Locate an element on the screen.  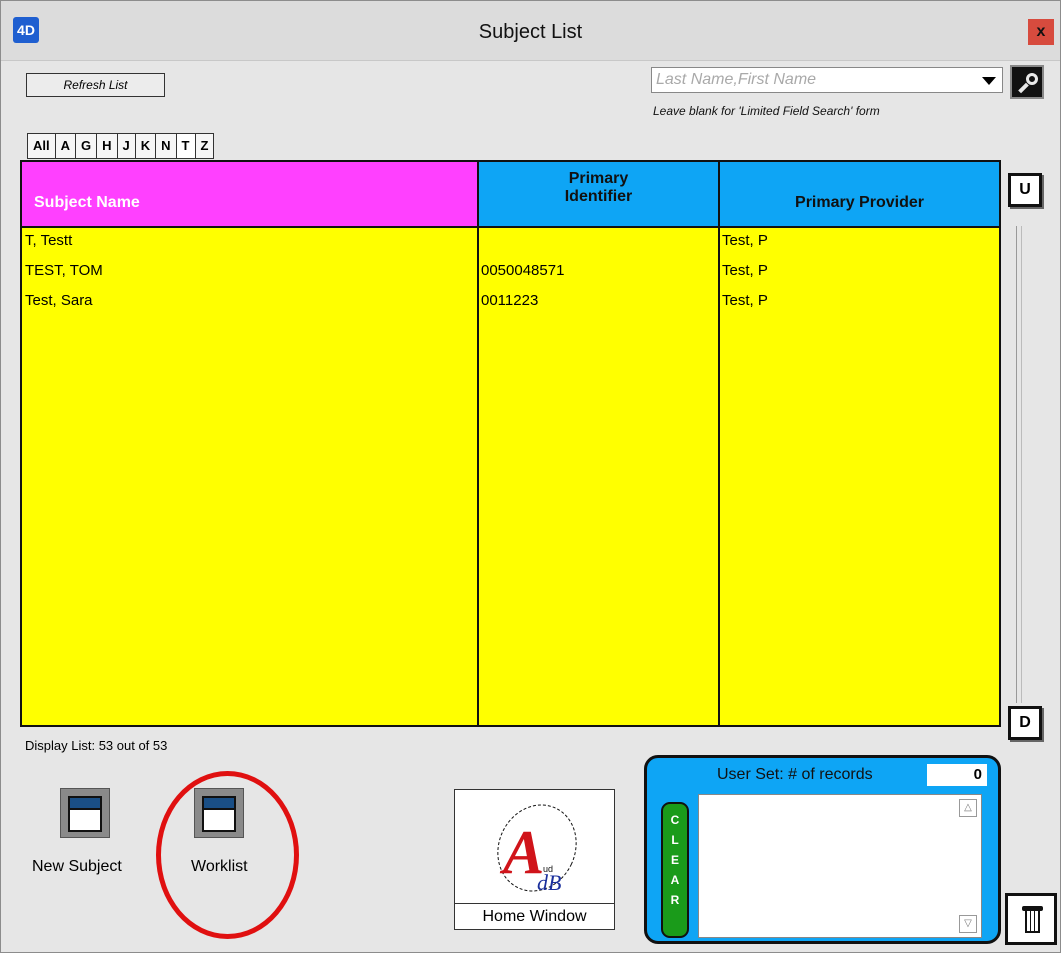
tab-g: G is located at coordinates (87, 146).